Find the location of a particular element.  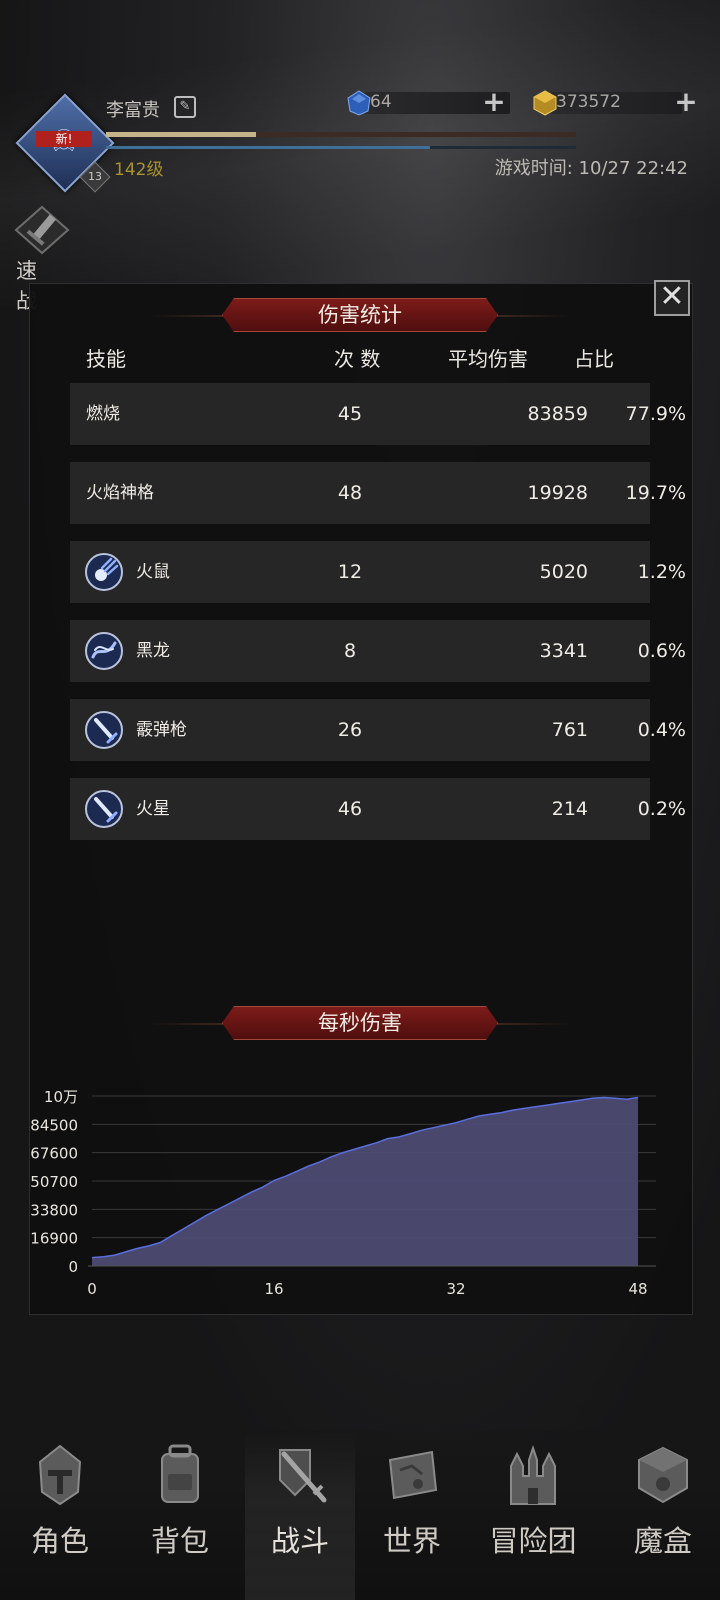

nav-character: 角色 is located at coordinates (60, 1515).